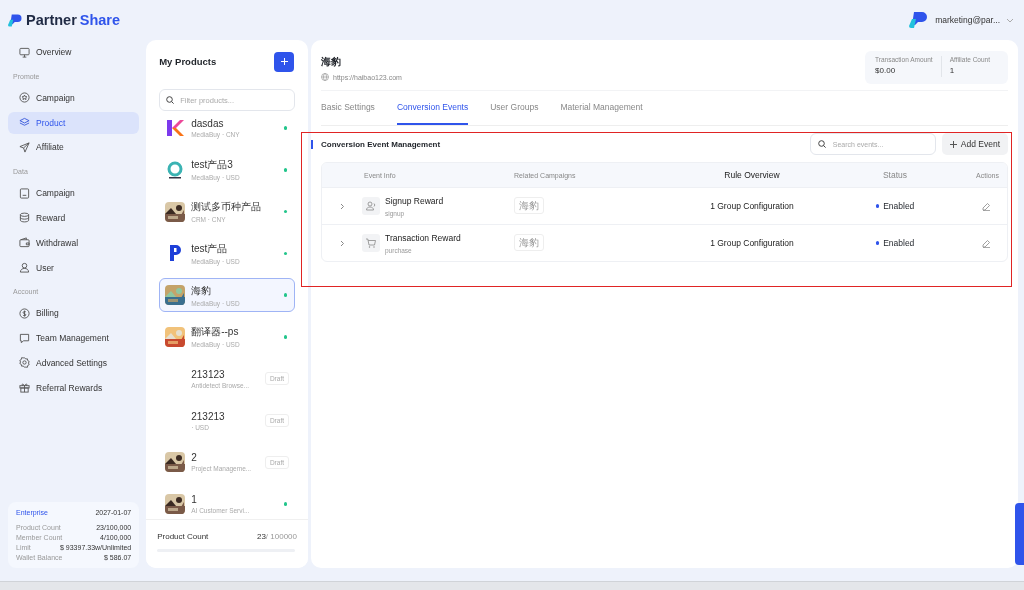 The width and height of the screenshot is (1024, 590). What do you see at coordinates (24, 193) in the screenshot?
I see `board-icon` at bounding box center [24, 193].